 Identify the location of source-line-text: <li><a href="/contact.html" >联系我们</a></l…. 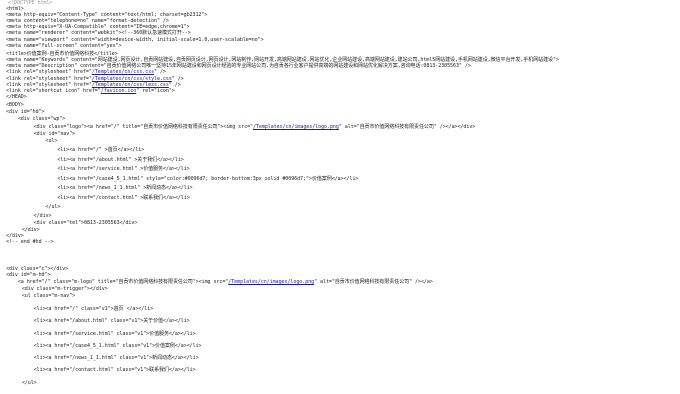
(100, 198).